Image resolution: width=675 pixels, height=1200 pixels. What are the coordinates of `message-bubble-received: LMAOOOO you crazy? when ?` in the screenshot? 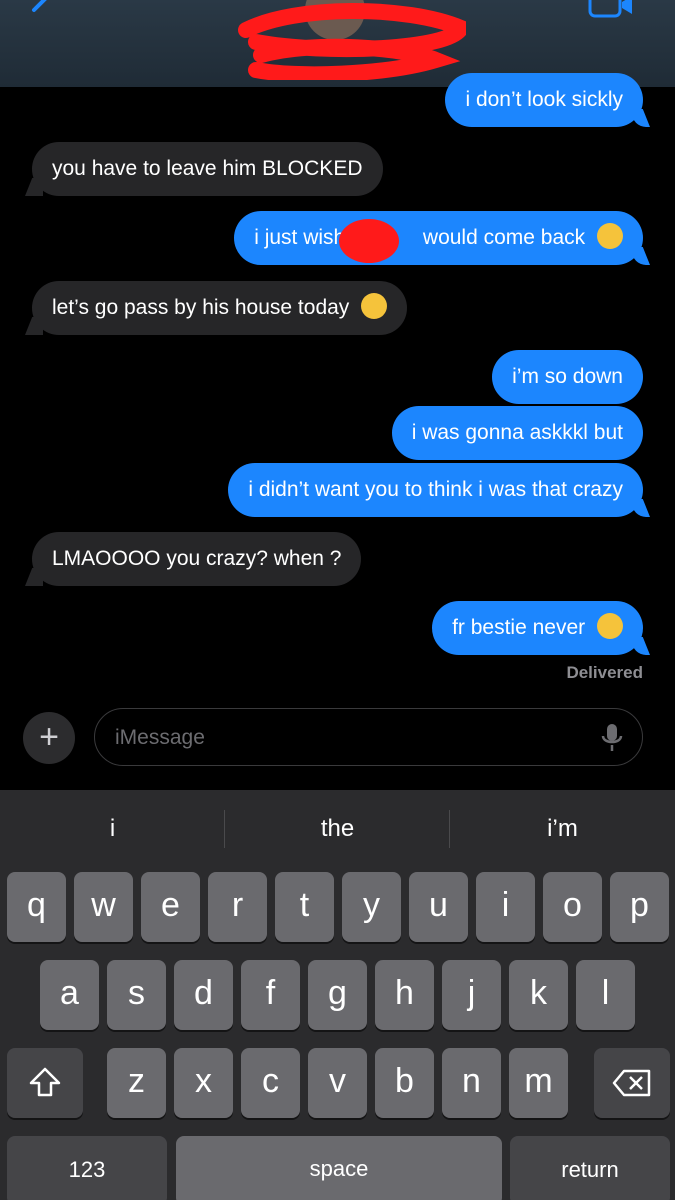 It's located at (197, 559).